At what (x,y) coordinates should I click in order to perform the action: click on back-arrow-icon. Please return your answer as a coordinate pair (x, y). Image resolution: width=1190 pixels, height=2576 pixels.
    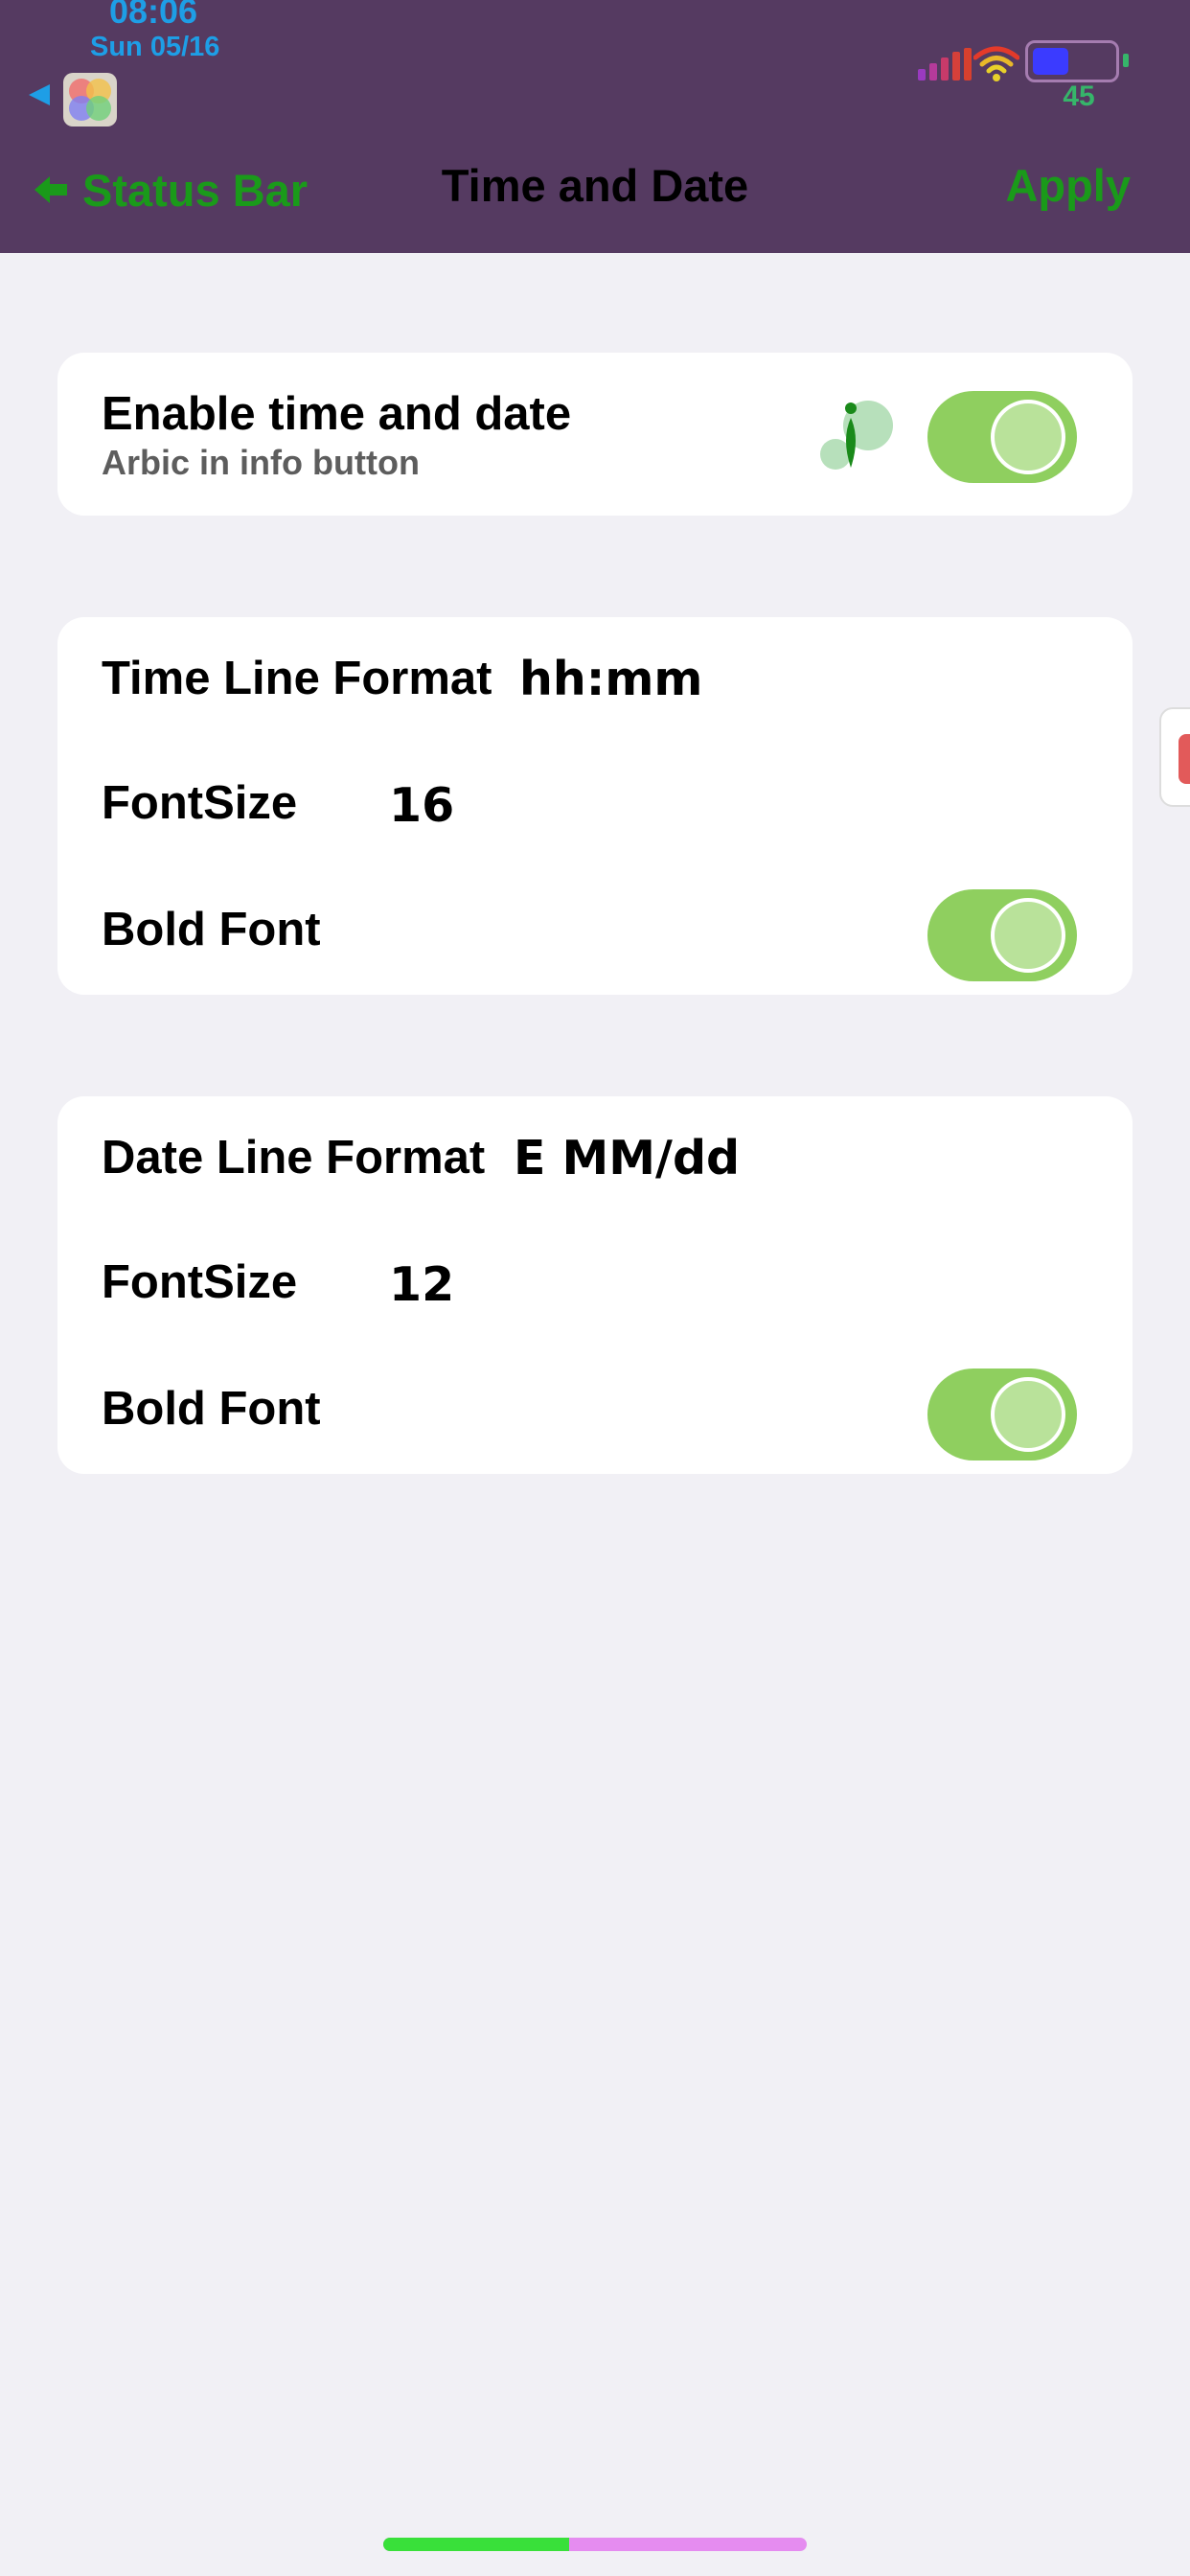
    Looking at the image, I should click on (40, 94).